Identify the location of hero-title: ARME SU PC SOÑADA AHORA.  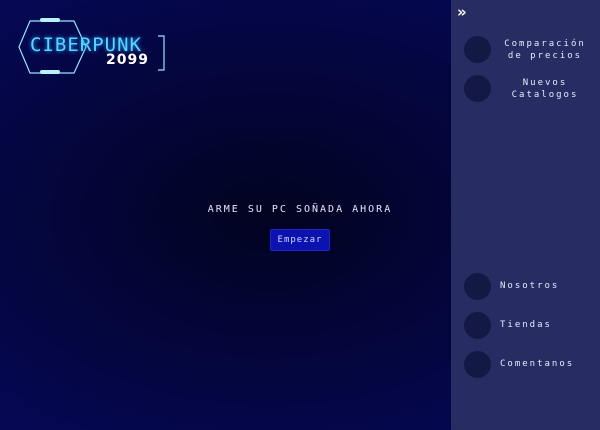
(300, 209).